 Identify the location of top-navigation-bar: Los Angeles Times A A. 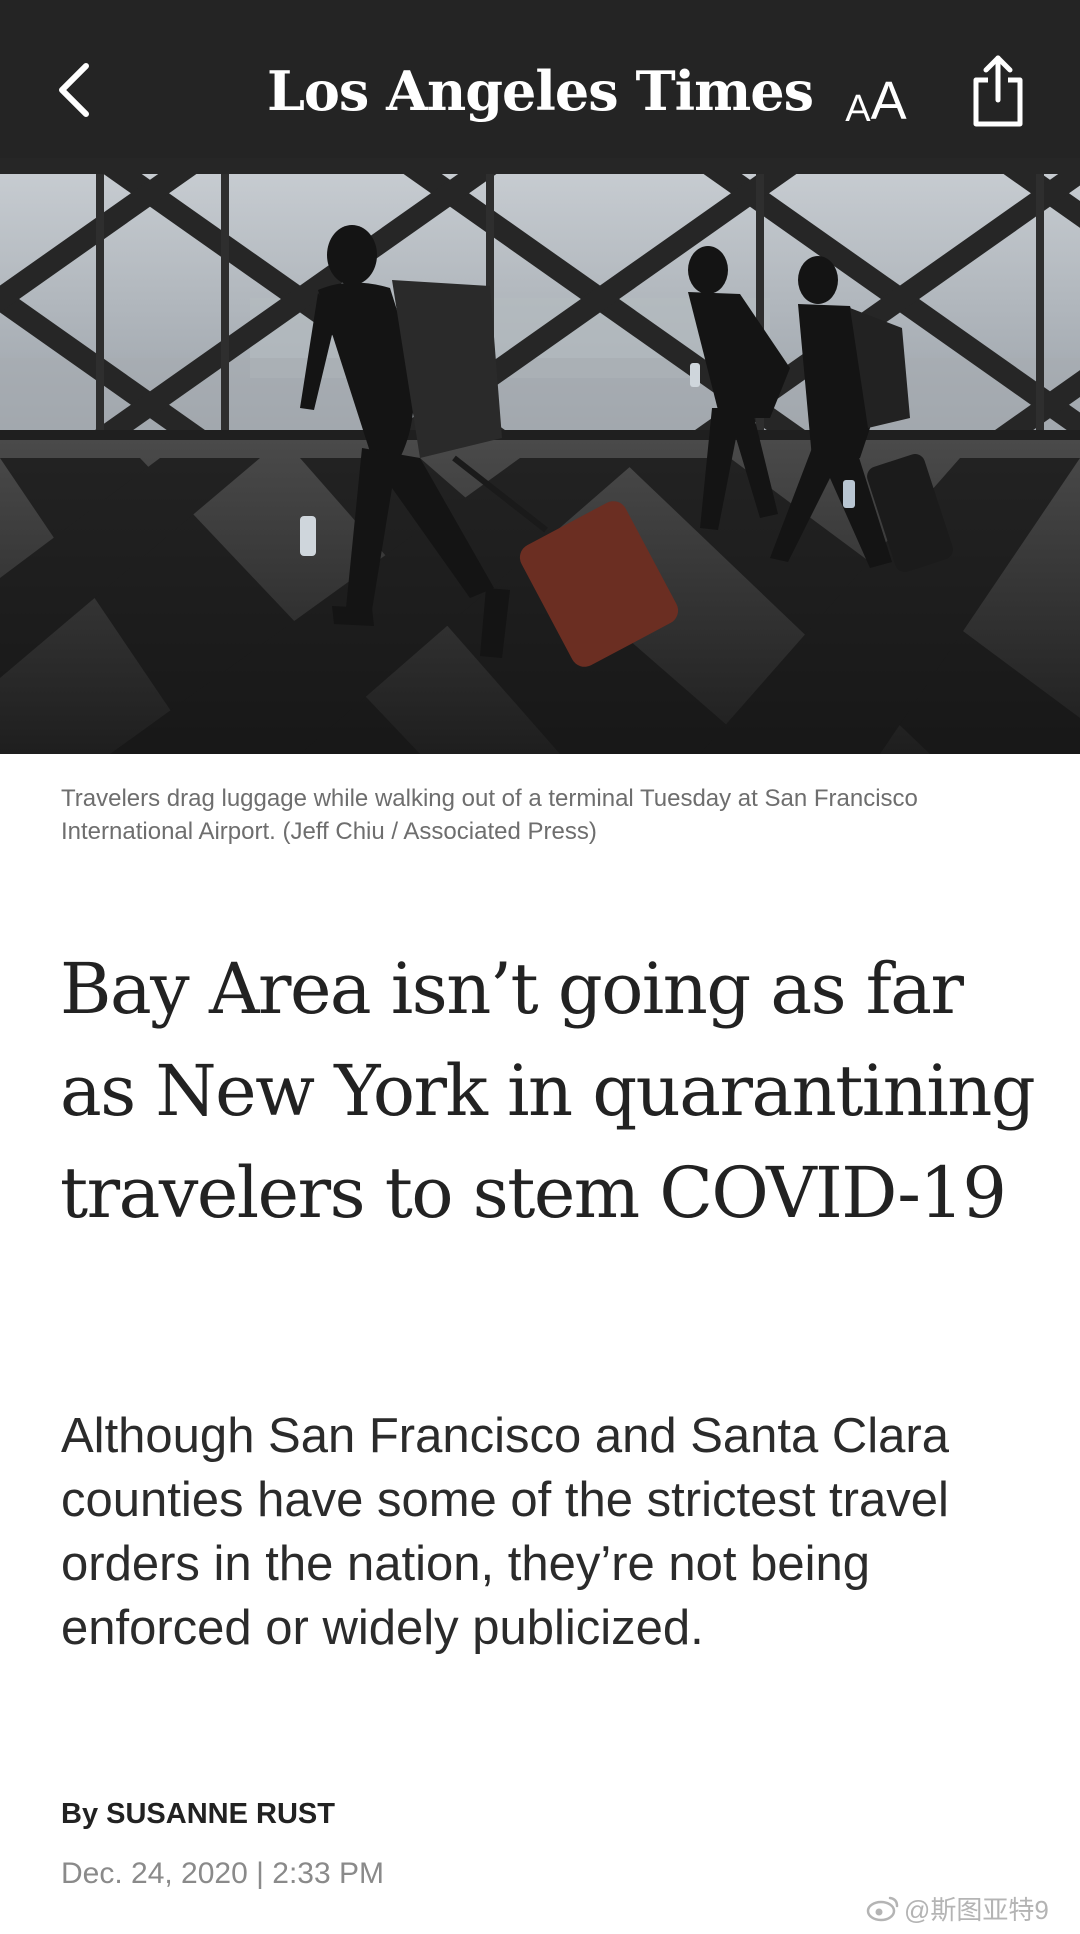
(540, 79).